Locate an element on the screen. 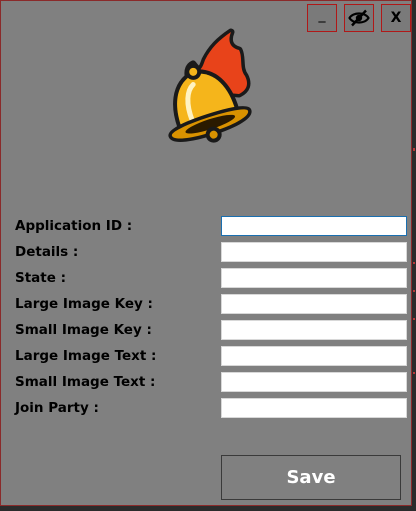 The image size is (416, 511). form-row-application-id: Application ID : is located at coordinates (211, 226).